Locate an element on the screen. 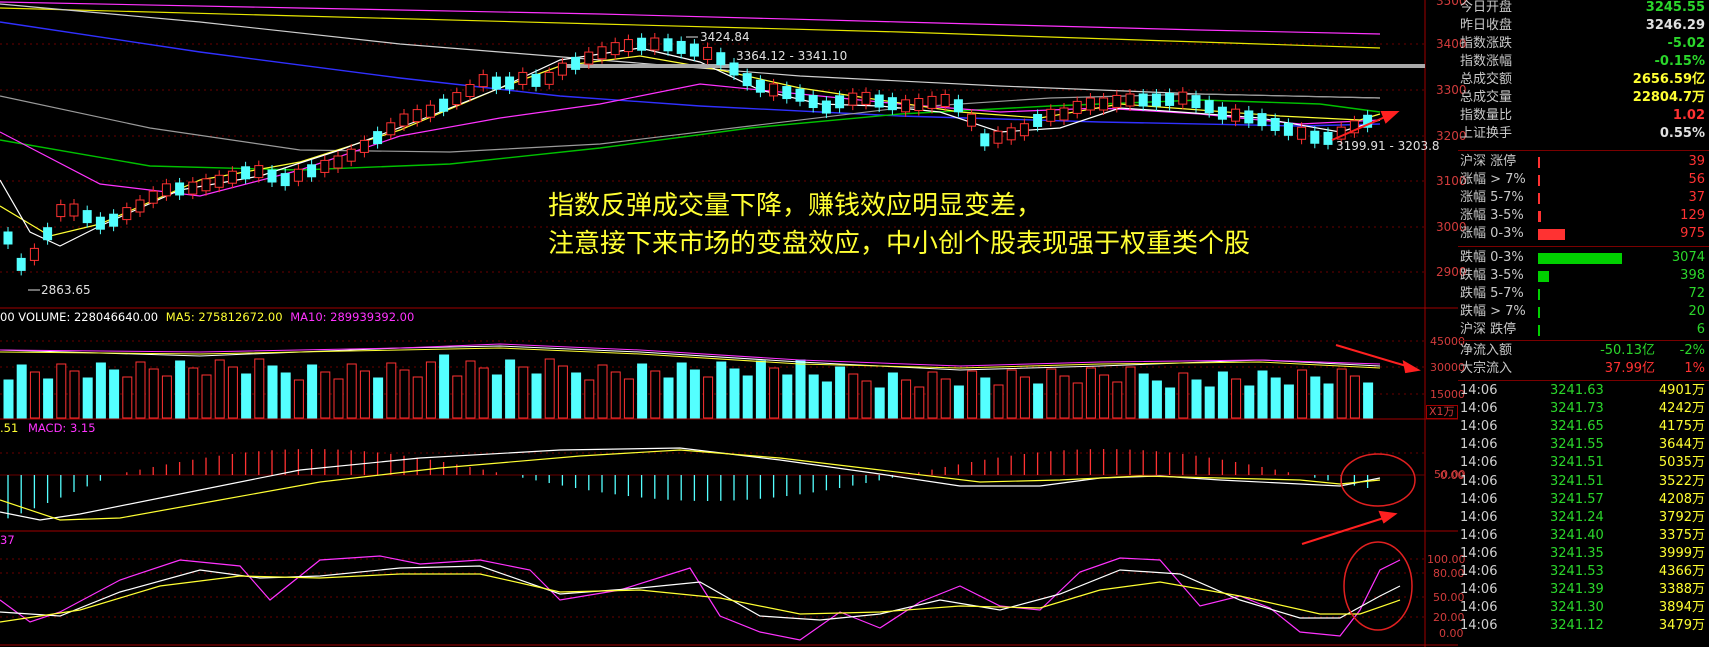 The image size is (1709, 647). trade-row: 14:06 3241.12 3479万 is located at coordinates (1583, 626).